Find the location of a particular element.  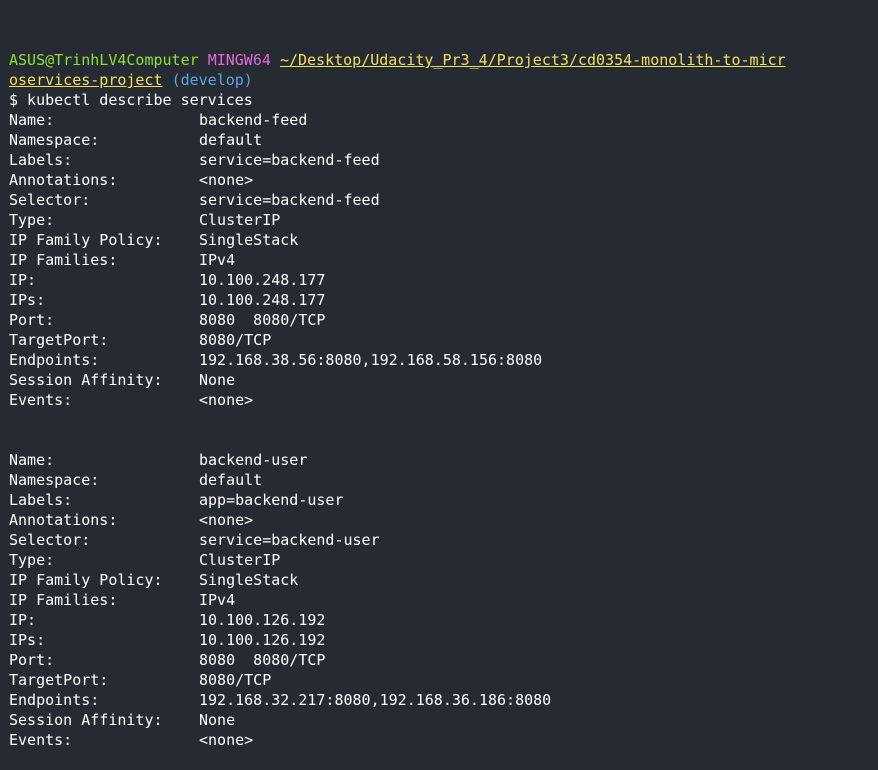

field-key: IP Family Policy: is located at coordinates (86, 240).